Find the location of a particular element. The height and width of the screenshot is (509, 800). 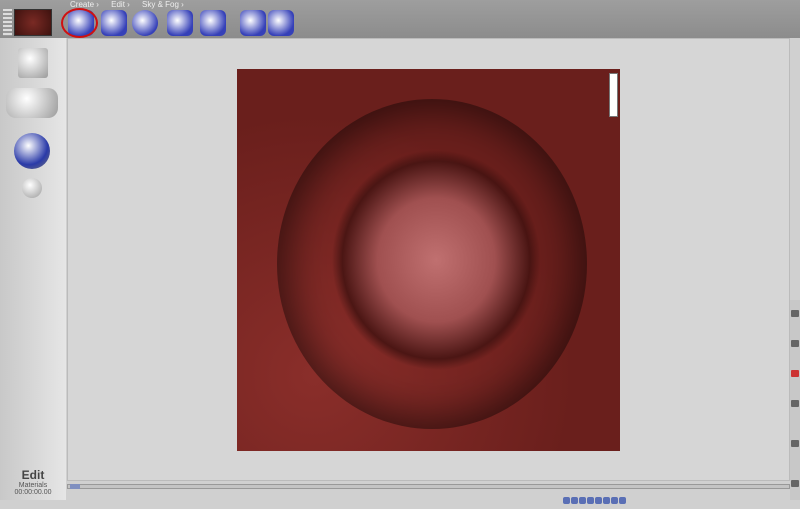

object-preview-button is located at coordinates (33, 63).